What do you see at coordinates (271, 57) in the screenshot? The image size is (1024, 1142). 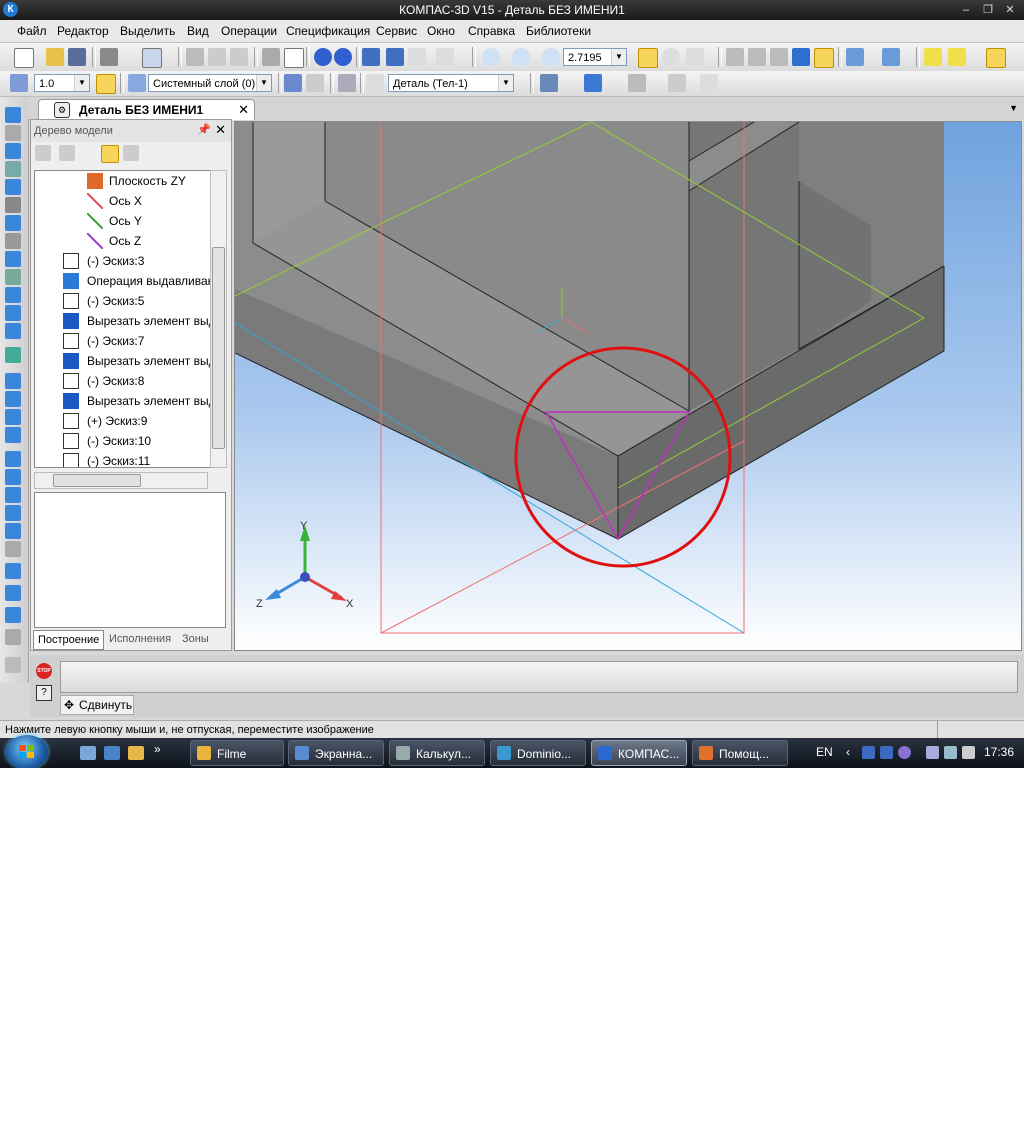 I see `format-brush-icon` at bounding box center [271, 57].